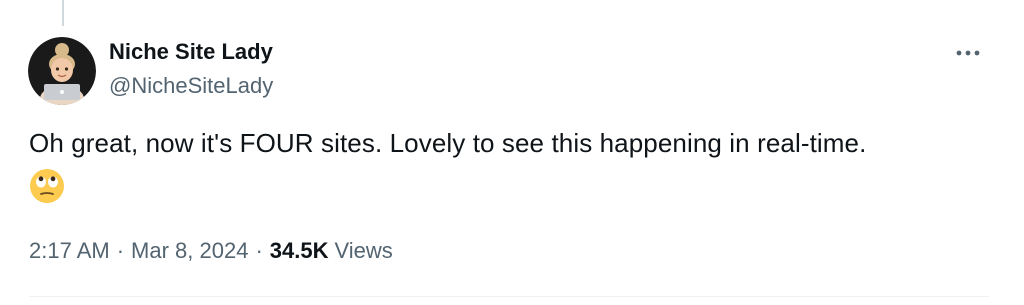 The width and height of the screenshot is (1024, 305). What do you see at coordinates (191, 86) in the screenshot?
I see `author-handle: @NicheSiteLady` at bounding box center [191, 86].